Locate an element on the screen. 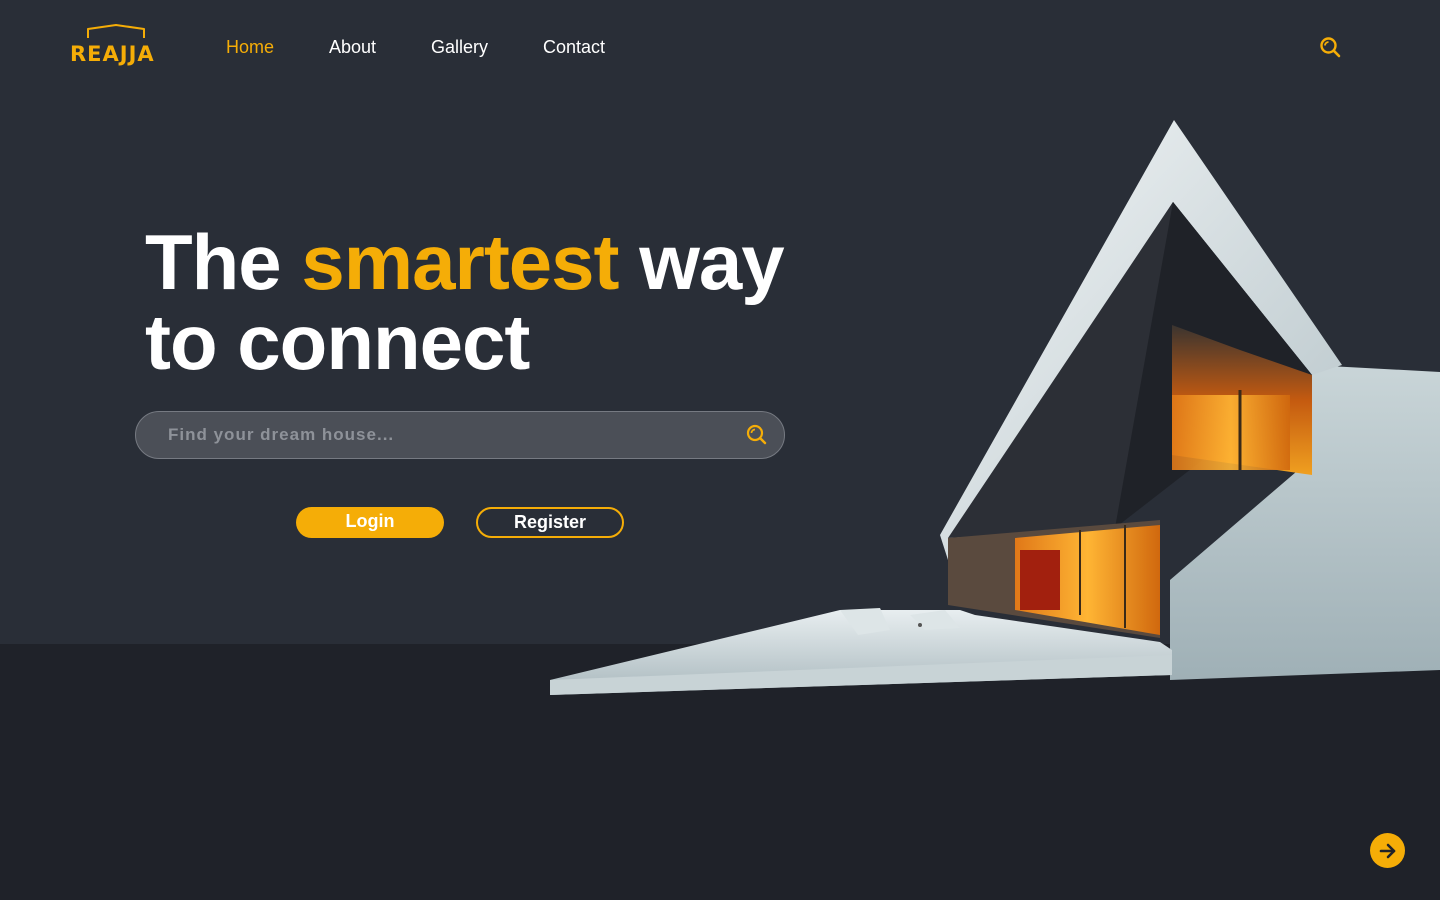  nav-item-about: About is located at coordinates (352, 47).